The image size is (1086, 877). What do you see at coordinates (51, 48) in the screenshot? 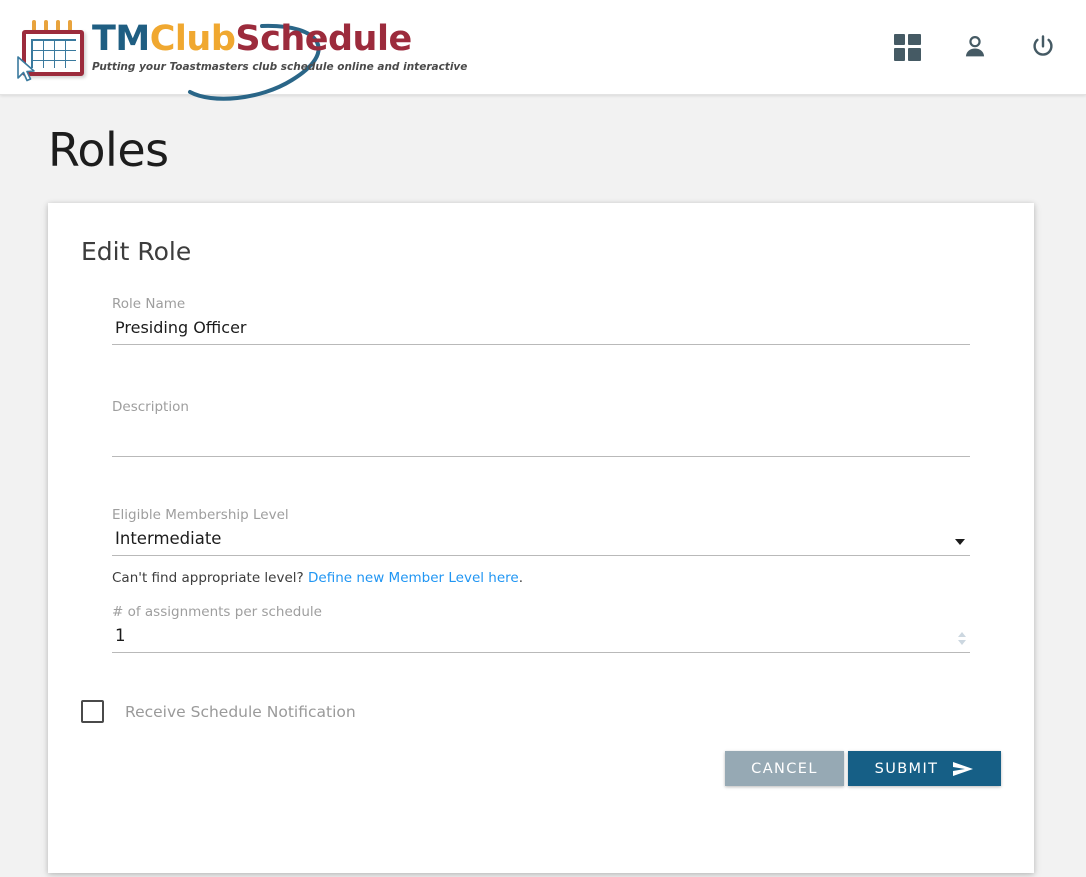
I see `calendar-logo-icon` at bounding box center [51, 48].